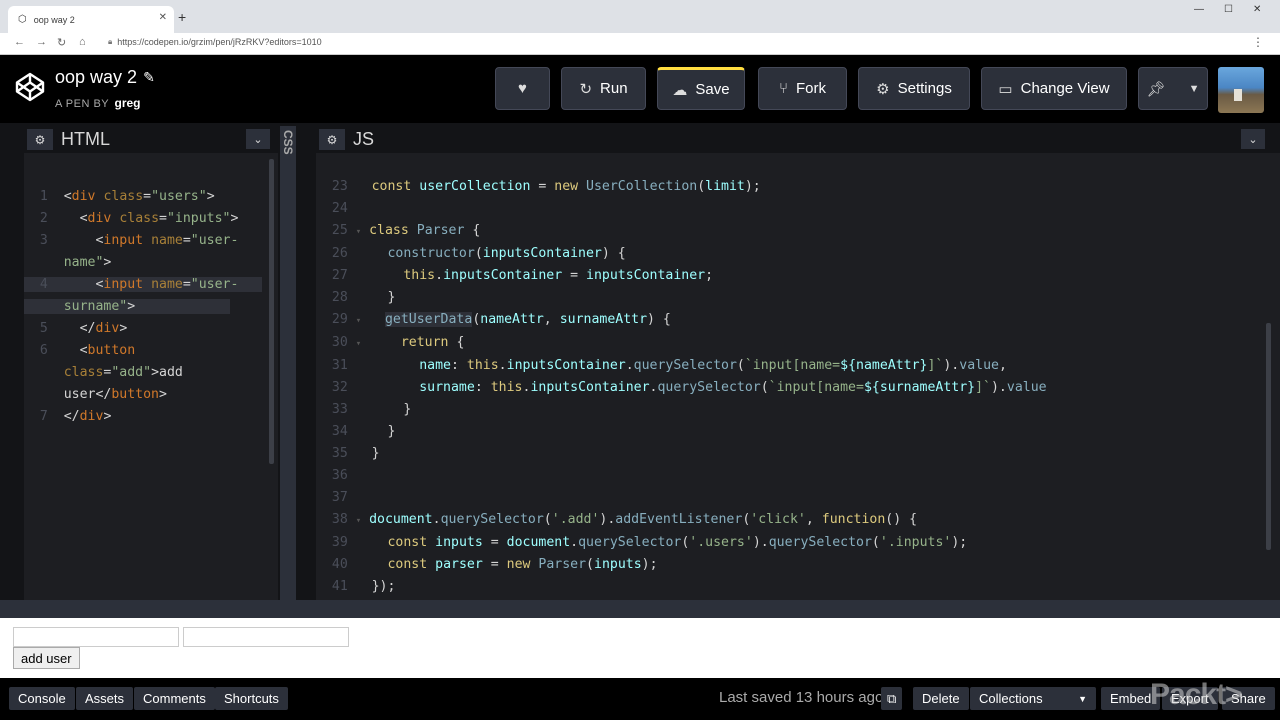 The image size is (1280, 720). I want to click on editor-resize-handle, so click(307, 363).